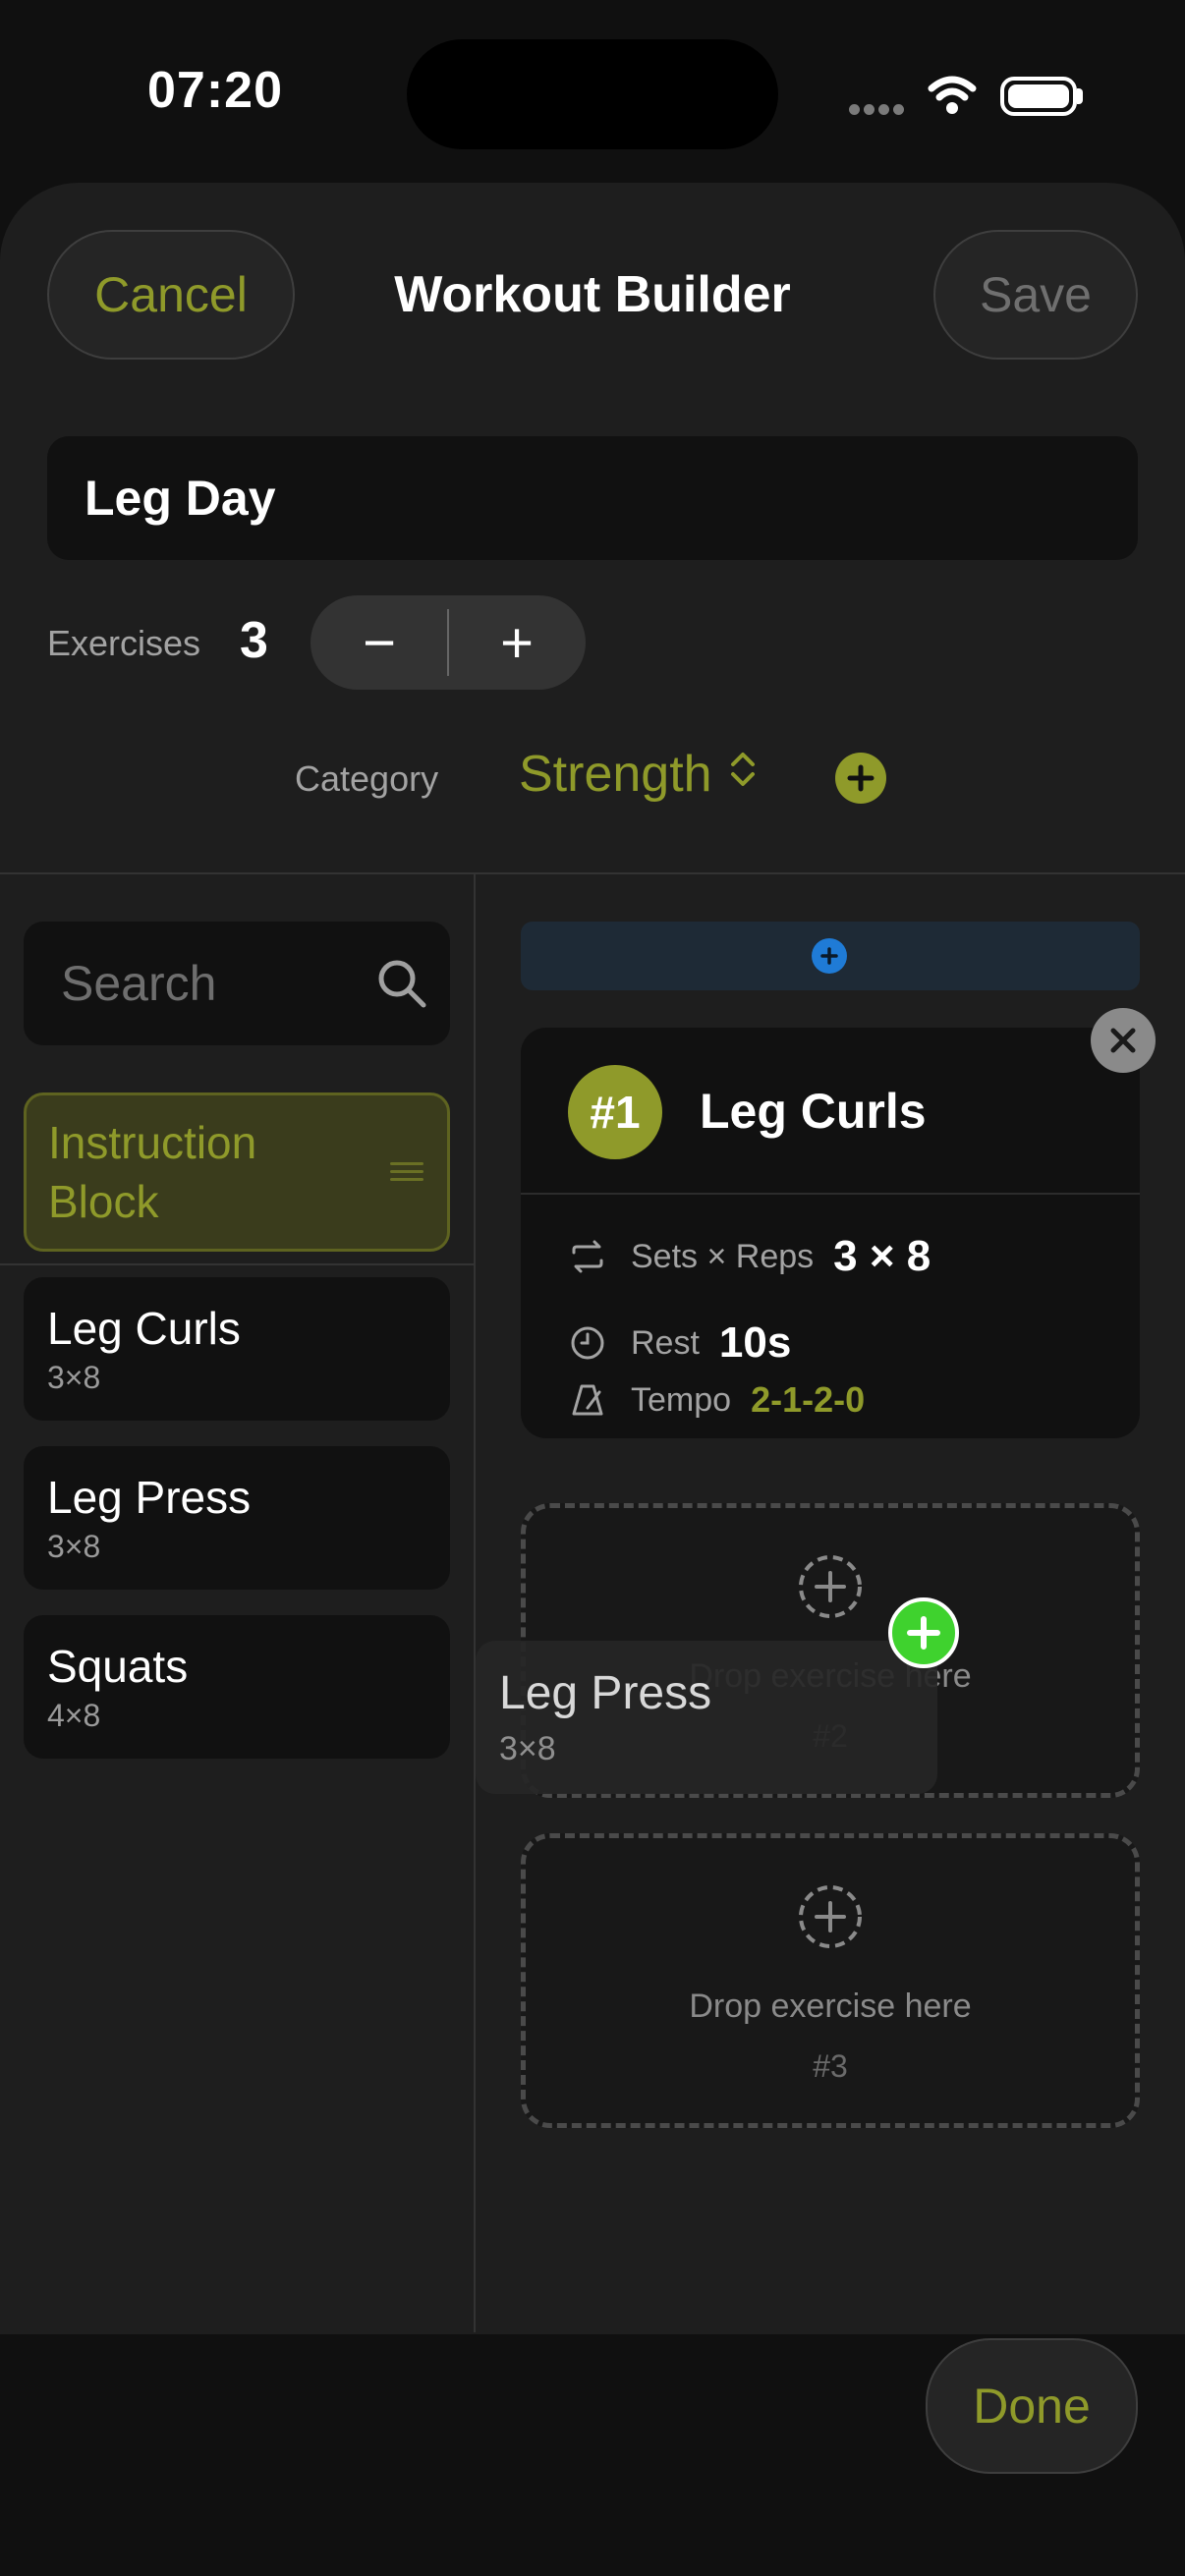 Image resolution: width=1185 pixels, height=2576 pixels. Describe the element at coordinates (475, 1603) in the screenshot. I see `column-divider` at that location.